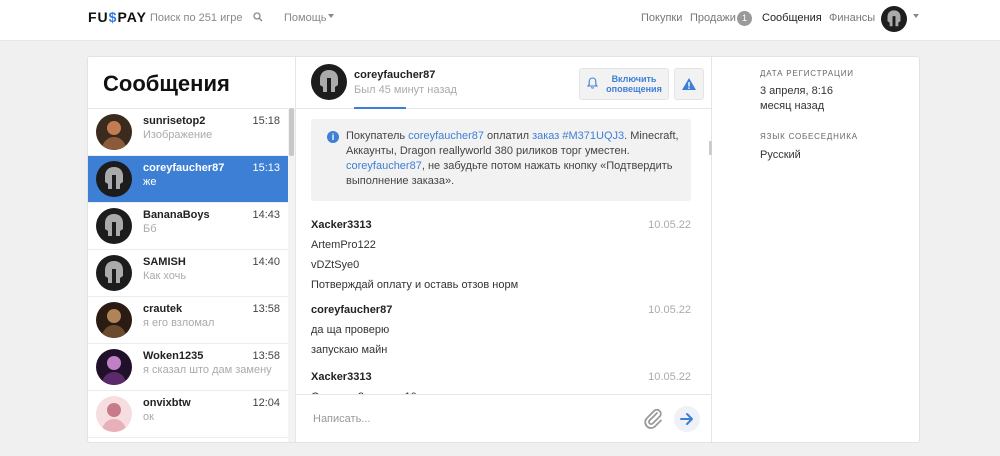  What do you see at coordinates (184, 168) in the screenshot?
I see `contact-name: coreyfaucher87` at bounding box center [184, 168].